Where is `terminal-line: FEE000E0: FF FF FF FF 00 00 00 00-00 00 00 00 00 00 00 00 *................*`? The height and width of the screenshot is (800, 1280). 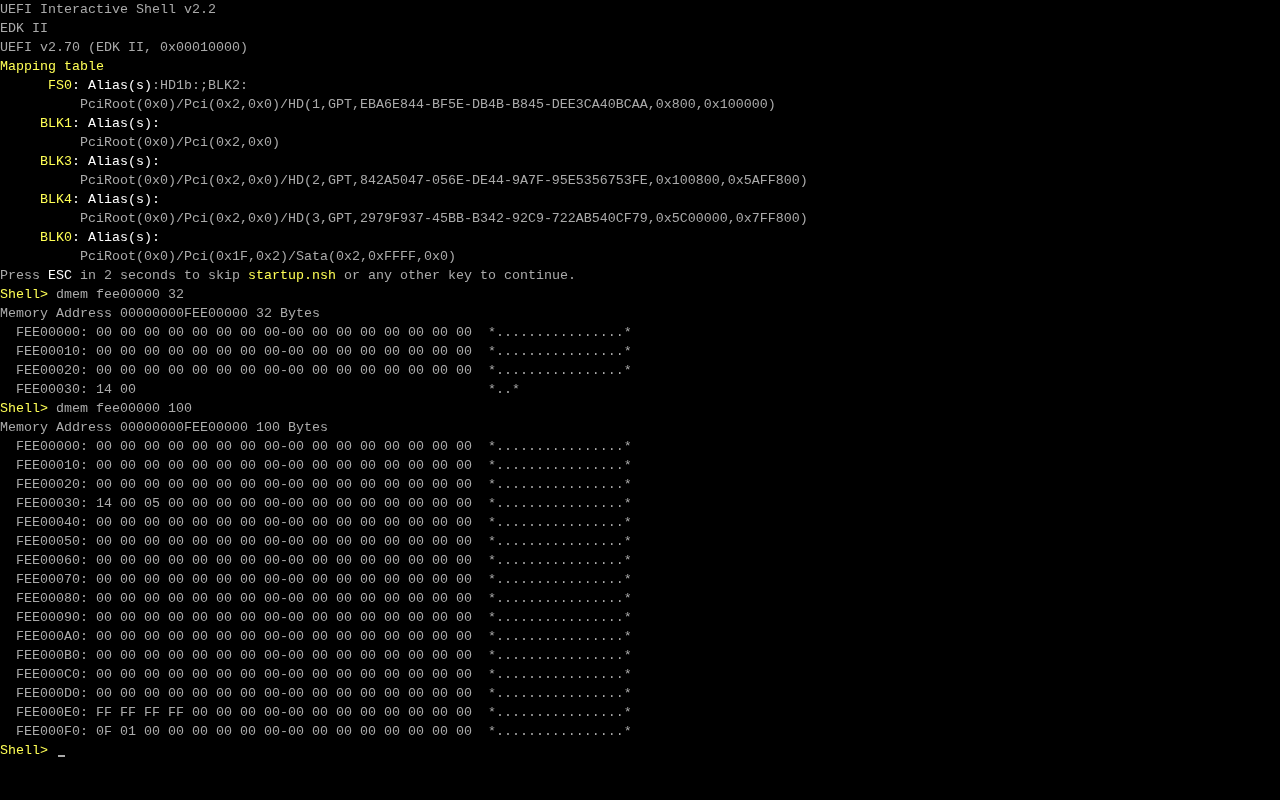
terminal-line: FEE000E0: FF FF FF FF 00 00 00 00-00 00 00 00 00 00 00 00 *................* is located at coordinates (323, 713).